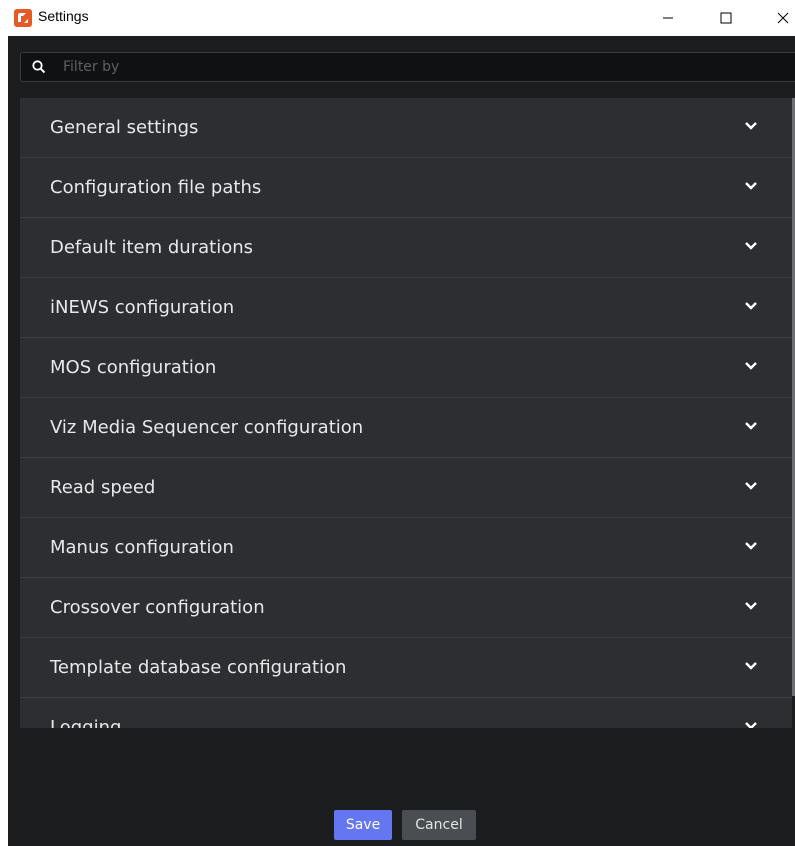  Describe the element at coordinates (406, 188) in the screenshot. I see `section-configuration-file-paths: Configuration file paths` at that location.